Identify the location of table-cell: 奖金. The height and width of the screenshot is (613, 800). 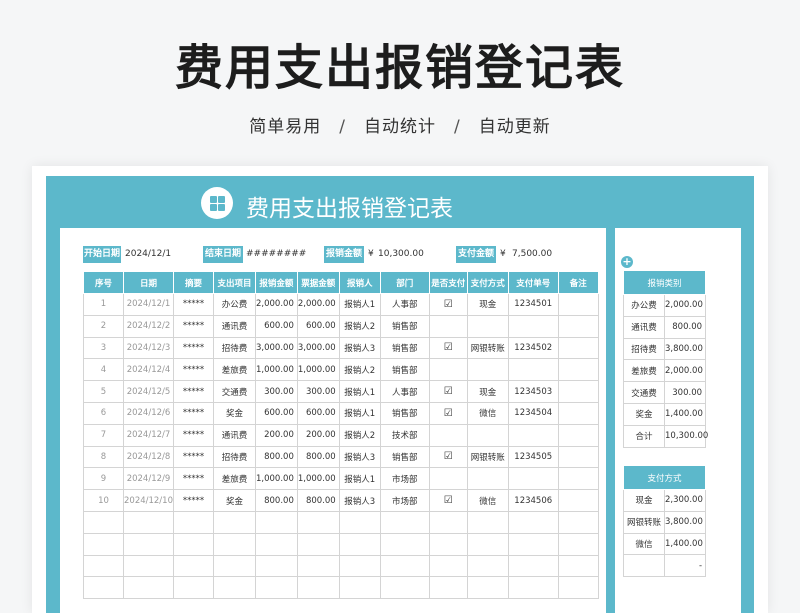
(234, 413).